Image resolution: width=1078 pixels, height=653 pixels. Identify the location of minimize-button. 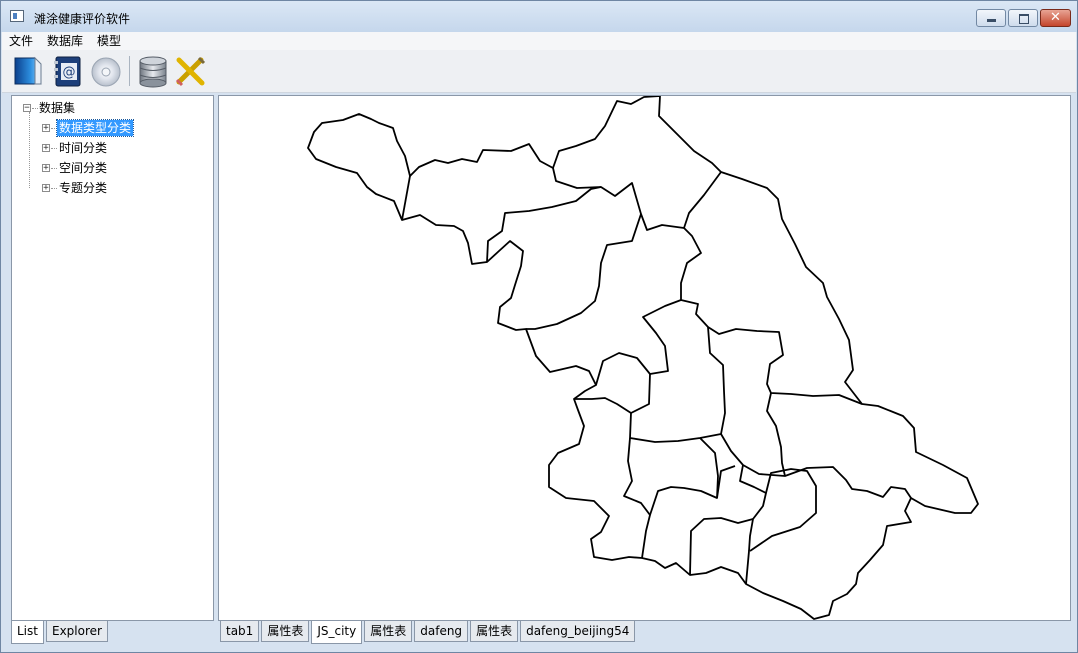
(991, 18).